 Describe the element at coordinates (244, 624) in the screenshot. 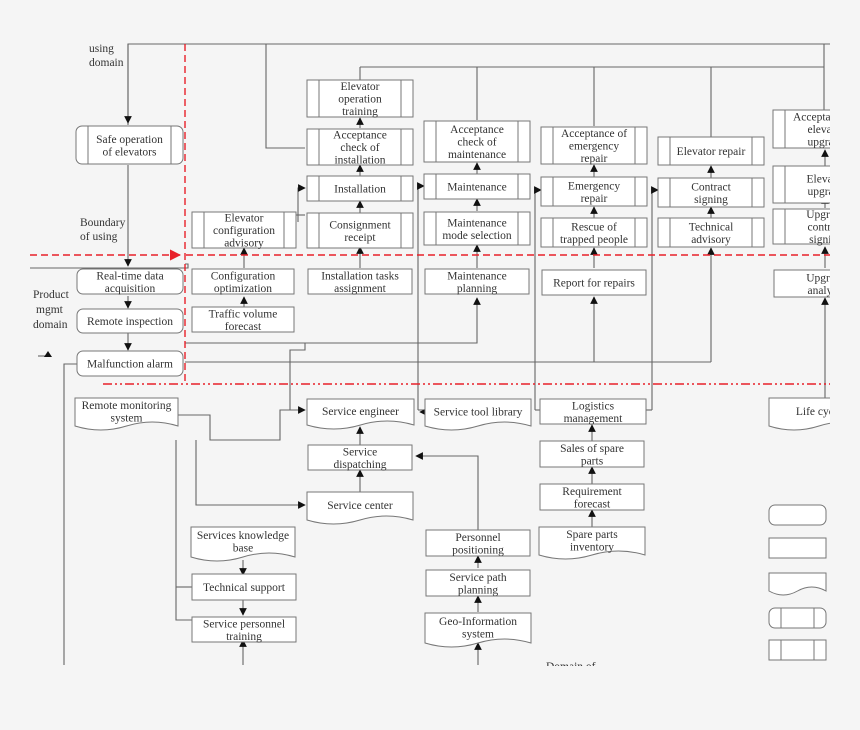

I see `service-personnel-training-node-label: Service personnel` at that location.